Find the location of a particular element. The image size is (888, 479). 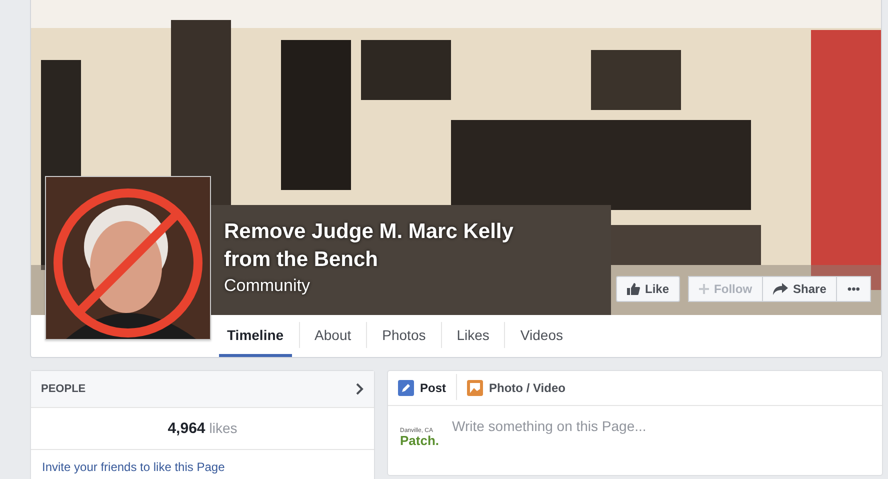

nav-tab: About is located at coordinates (333, 336).